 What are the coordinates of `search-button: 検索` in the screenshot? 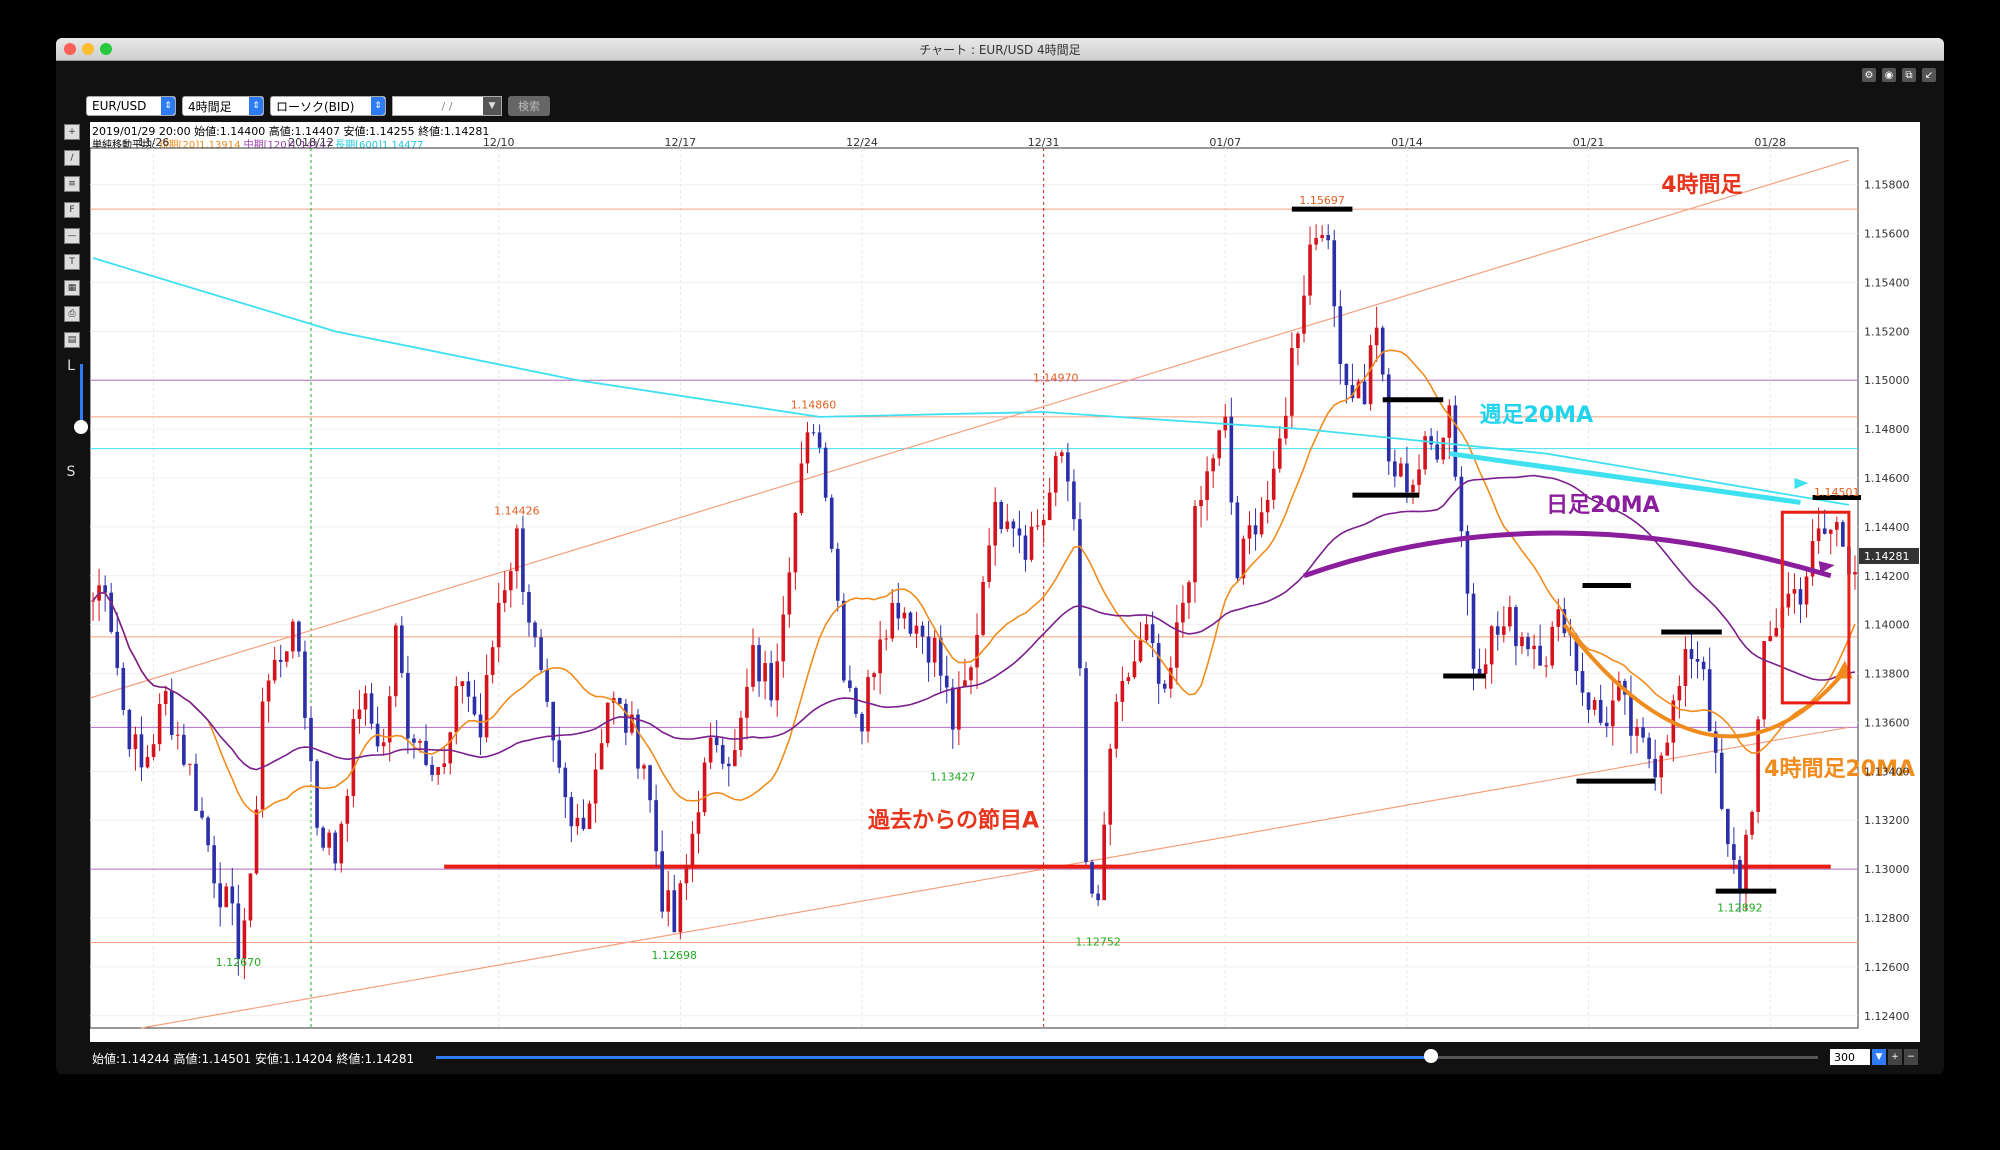 It's located at (529, 106).